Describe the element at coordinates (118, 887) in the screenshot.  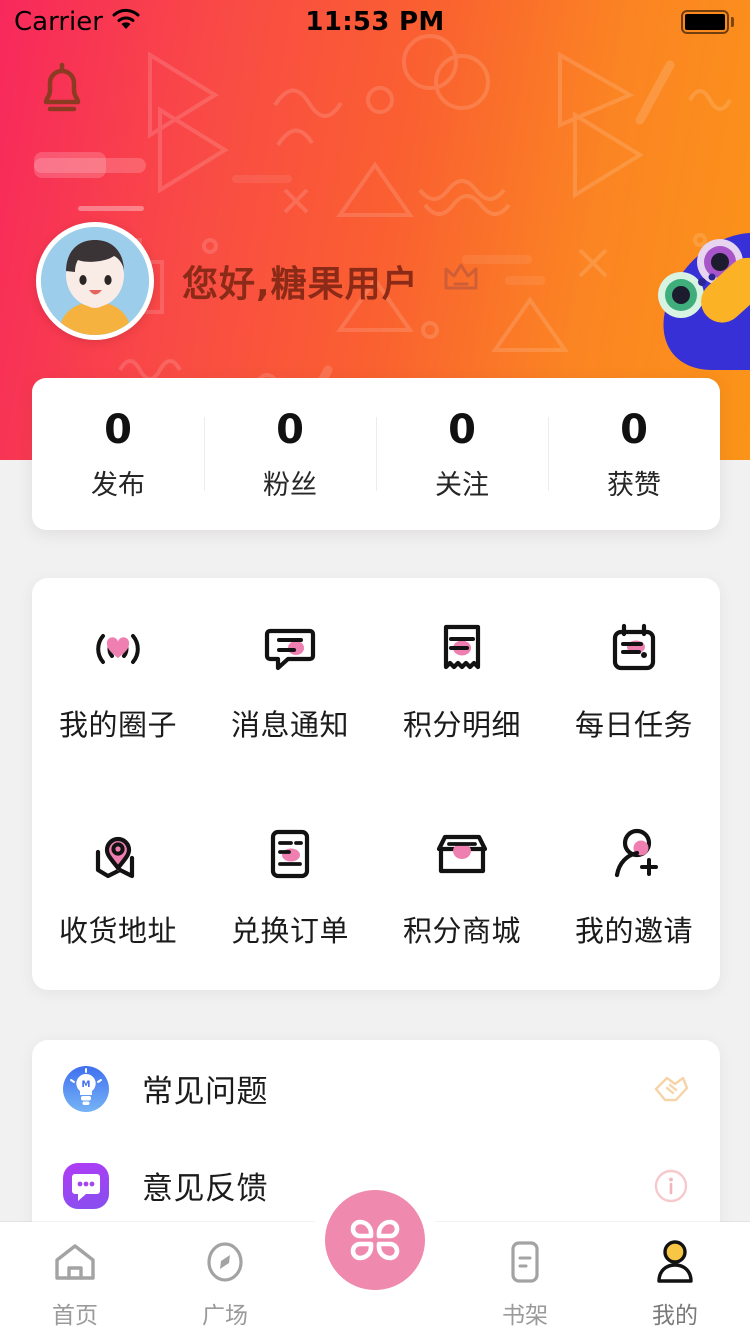
I see `grid-item-address: 收货地址` at that location.